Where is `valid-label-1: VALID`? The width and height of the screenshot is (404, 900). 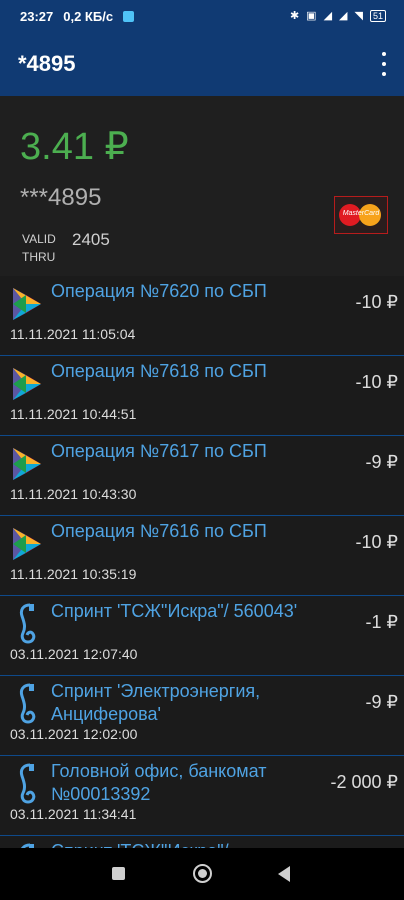
valid-label-1: VALID is located at coordinates (39, 239).